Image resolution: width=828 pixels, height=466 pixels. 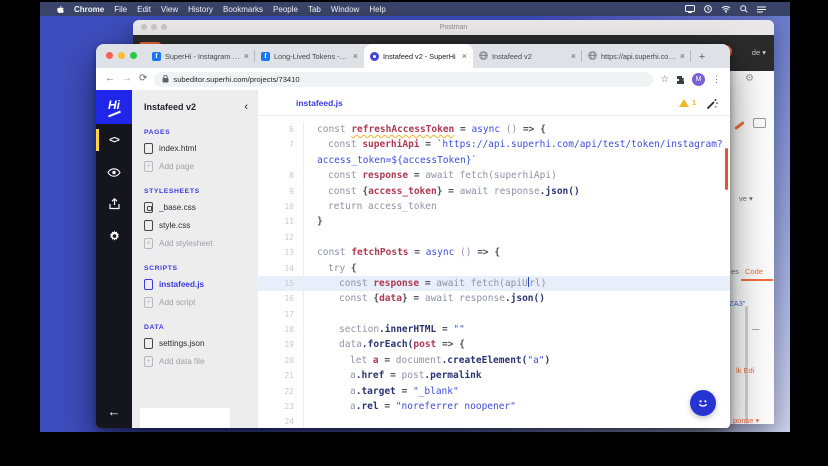 What do you see at coordinates (148, 166) in the screenshot?
I see `add-file-icon` at bounding box center [148, 166].